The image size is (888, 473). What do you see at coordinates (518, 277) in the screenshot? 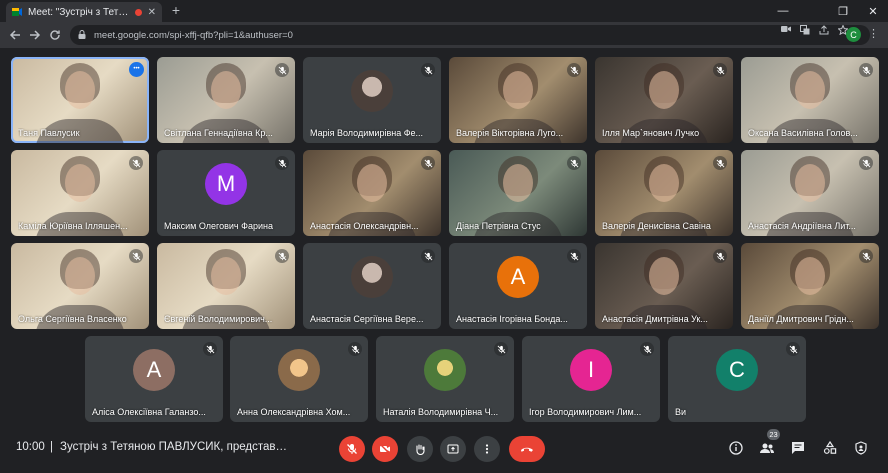
I see `participant-avatar: A` at bounding box center [518, 277].